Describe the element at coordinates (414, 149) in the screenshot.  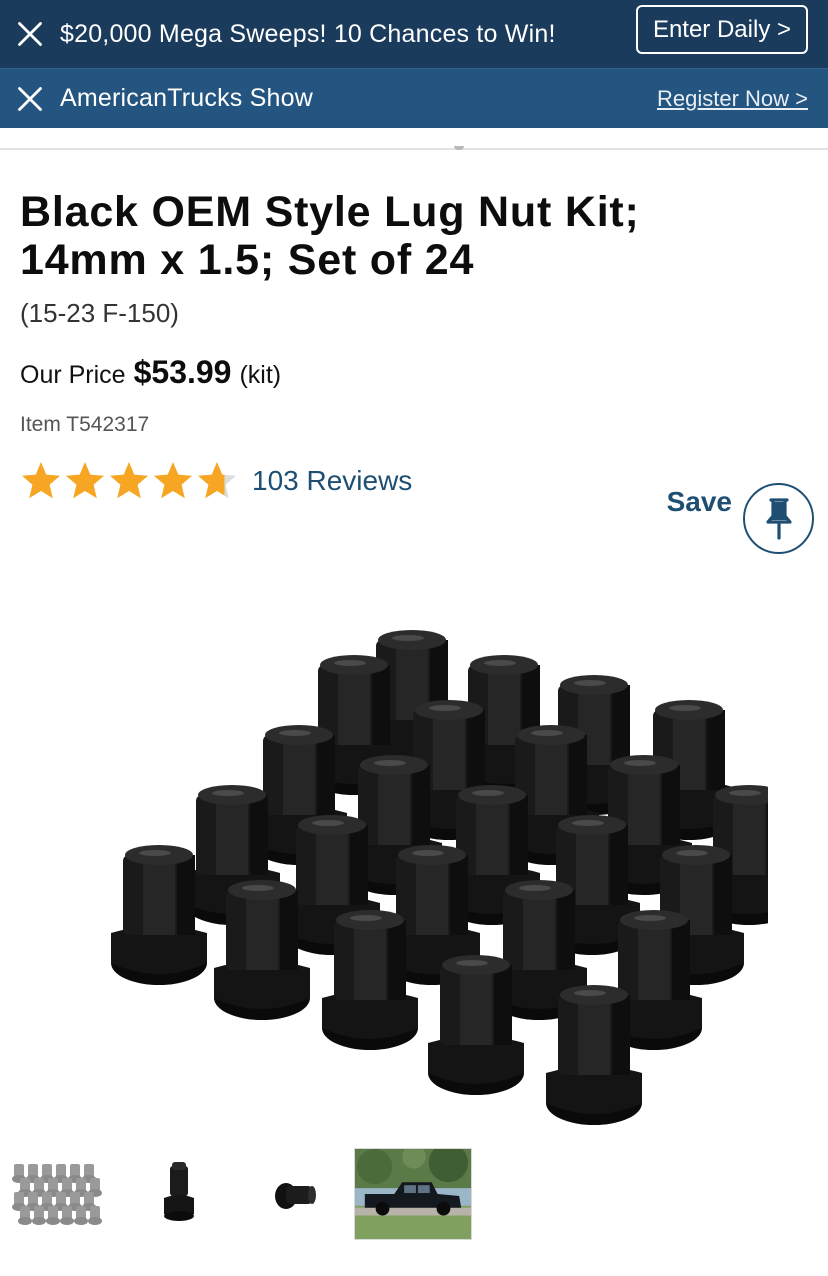
I see `divider` at that location.